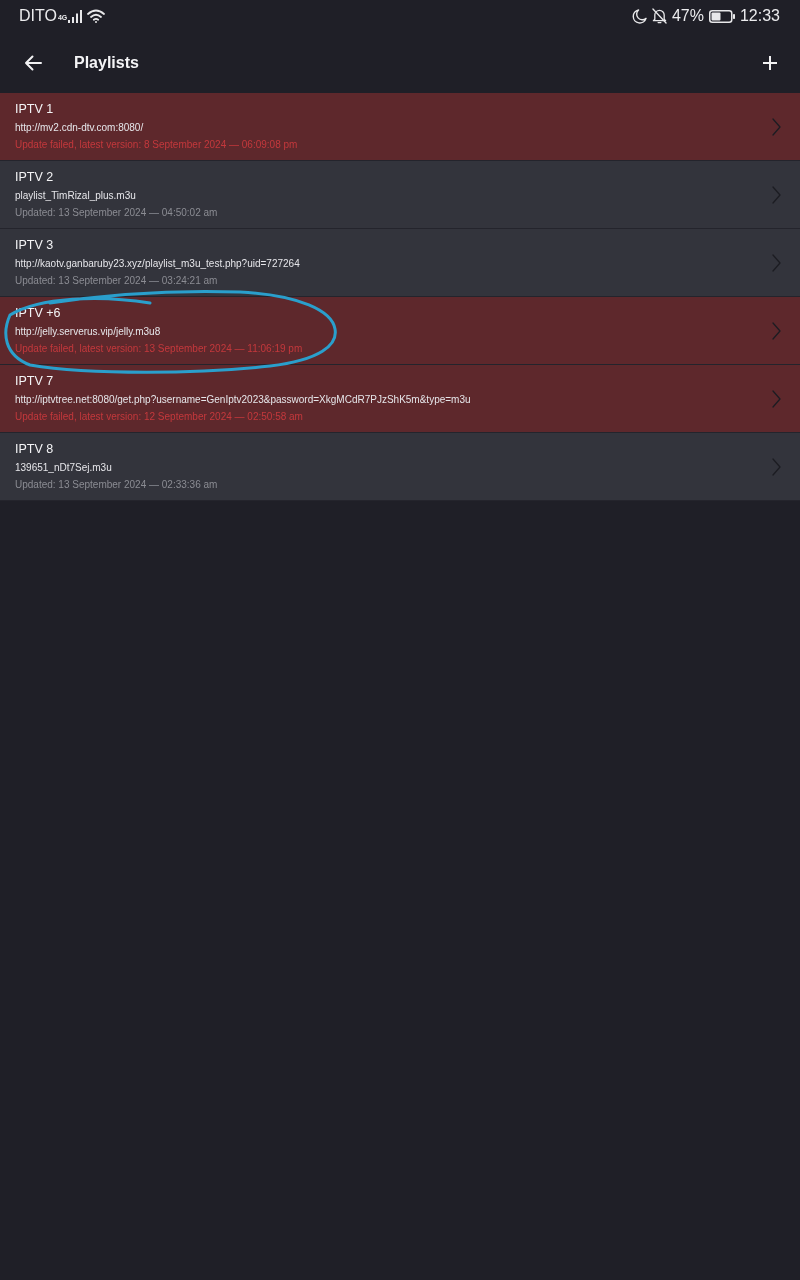  I want to click on playlist-row: IPTV 3 http://kaotv.ganbaruby23.xyz/playlist_m3u_test.php?uid=727264 Updated: 13 September 2024 — 03:24:21 am, so click(400, 263).